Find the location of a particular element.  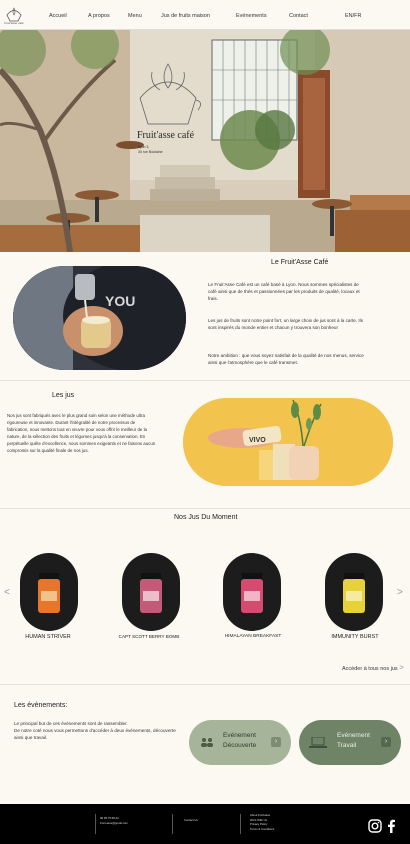

event-decouverte-line1: Evénement is located at coordinates (239, 735).